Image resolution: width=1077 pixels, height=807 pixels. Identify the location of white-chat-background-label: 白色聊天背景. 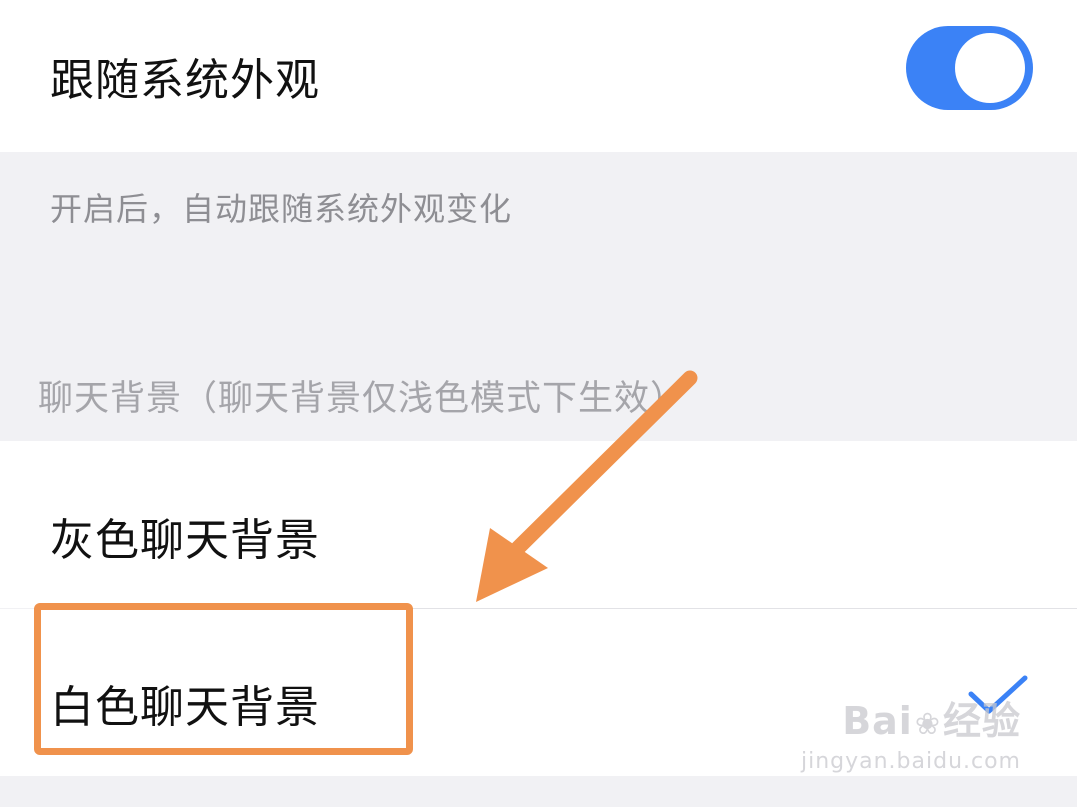
(185, 707).